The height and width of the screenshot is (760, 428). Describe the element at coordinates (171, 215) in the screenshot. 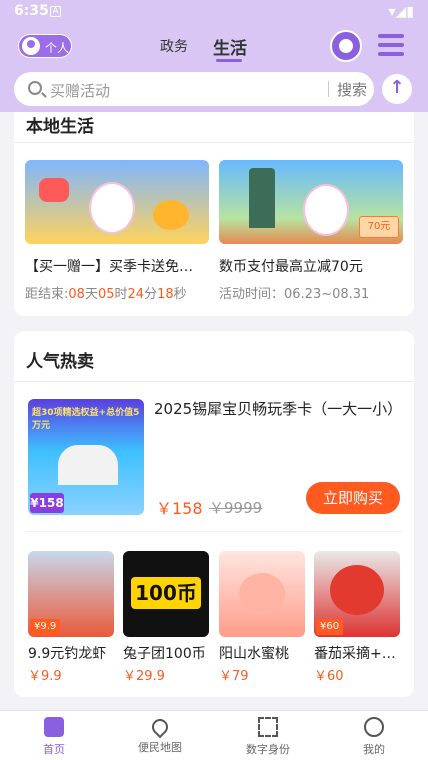

I see `coin-illustration` at that location.